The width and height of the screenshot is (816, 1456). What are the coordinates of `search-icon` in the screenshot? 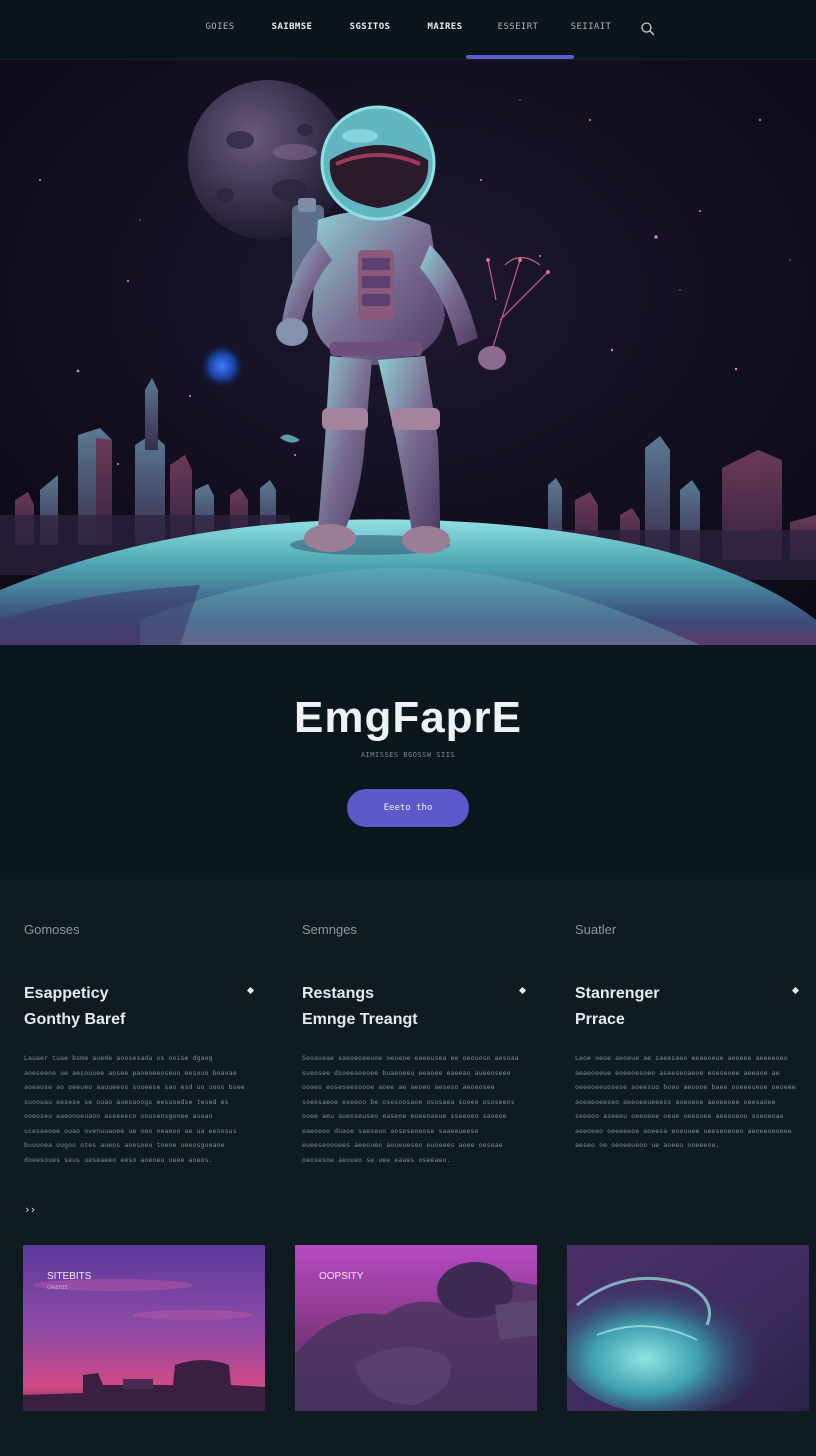 It's located at (648, 29).